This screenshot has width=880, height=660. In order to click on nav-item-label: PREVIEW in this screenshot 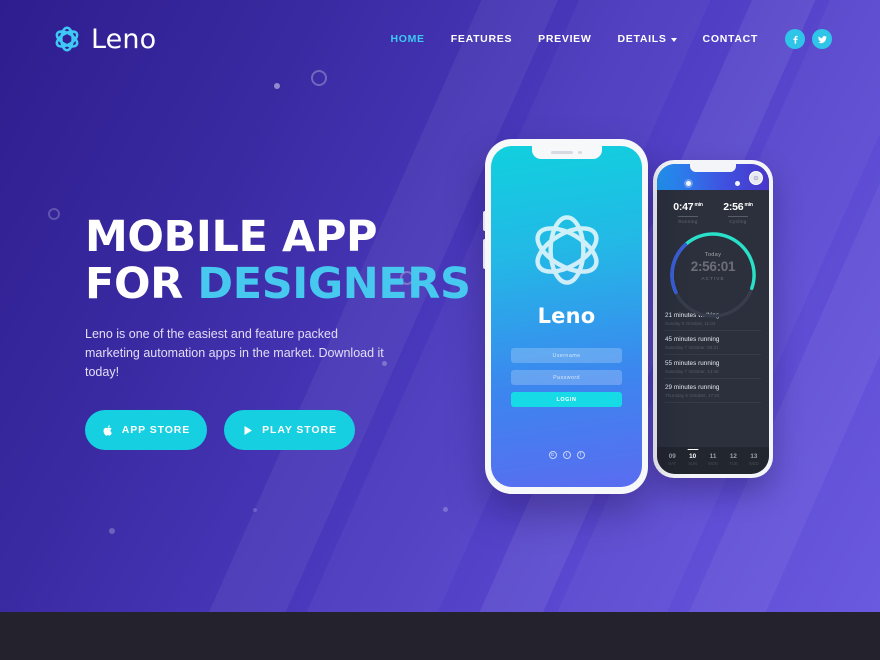, I will do `click(565, 39)`.